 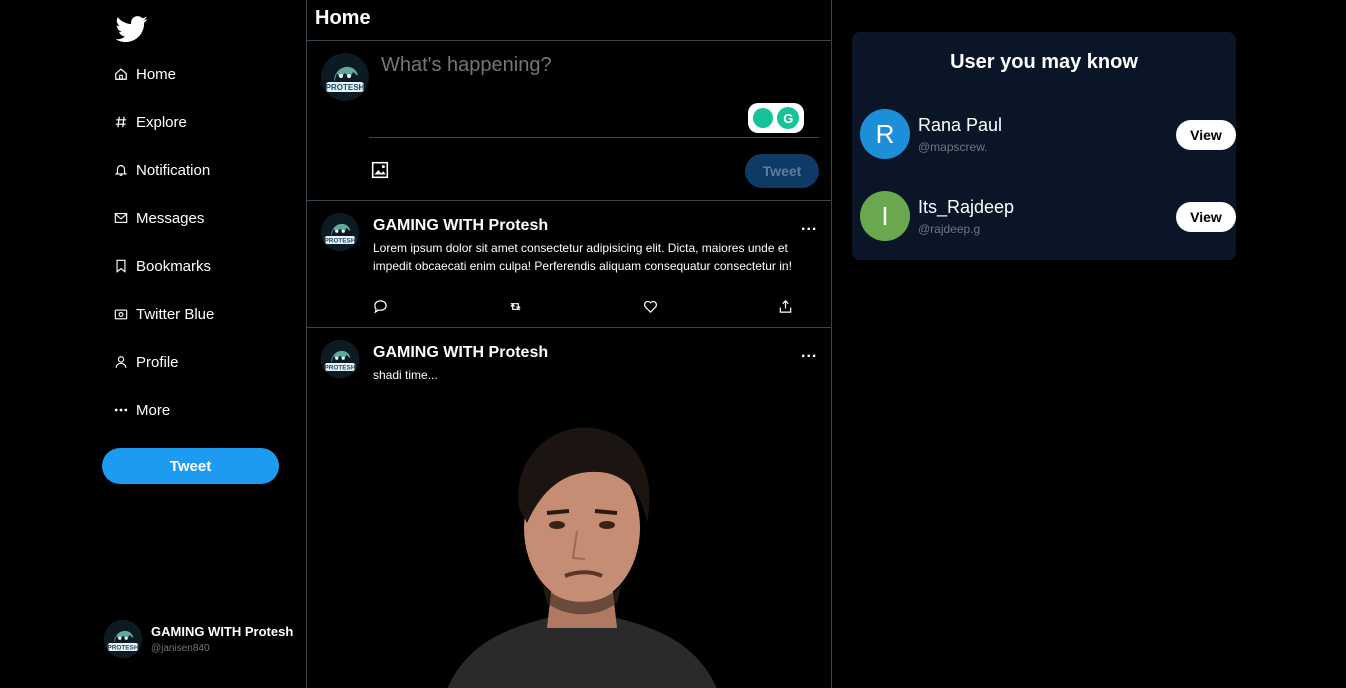 What do you see at coordinates (180, 648) in the screenshot?
I see `account-handle: @janisen840` at bounding box center [180, 648].